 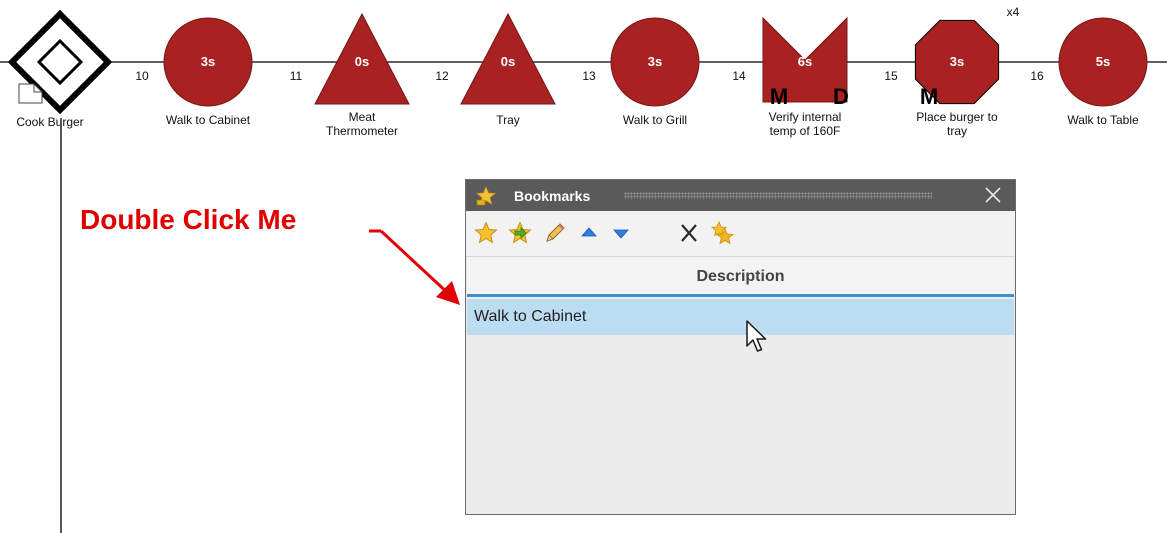 What do you see at coordinates (589, 76) in the screenshot?
I see `step-number: 13` at bounding box center [589, 76].